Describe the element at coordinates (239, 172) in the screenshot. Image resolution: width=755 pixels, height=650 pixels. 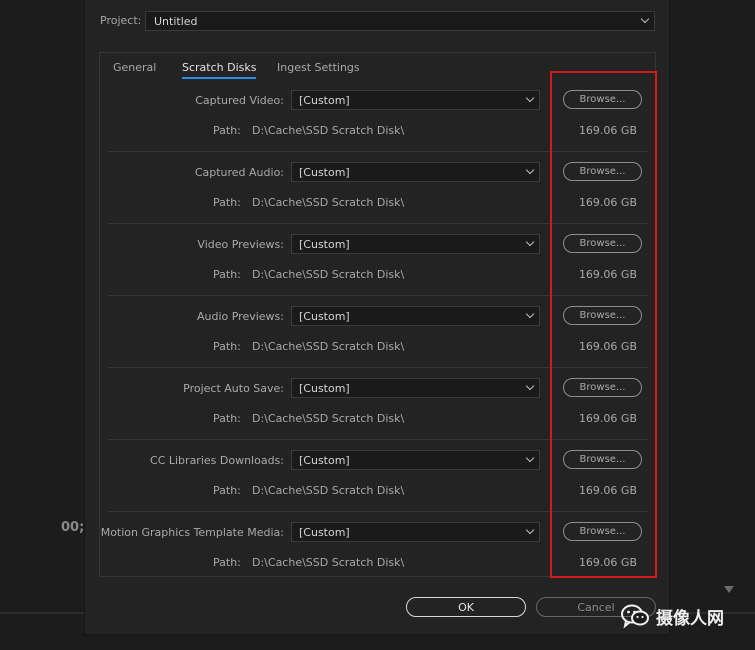
I see `row-label: Captured Audio:` at that location.